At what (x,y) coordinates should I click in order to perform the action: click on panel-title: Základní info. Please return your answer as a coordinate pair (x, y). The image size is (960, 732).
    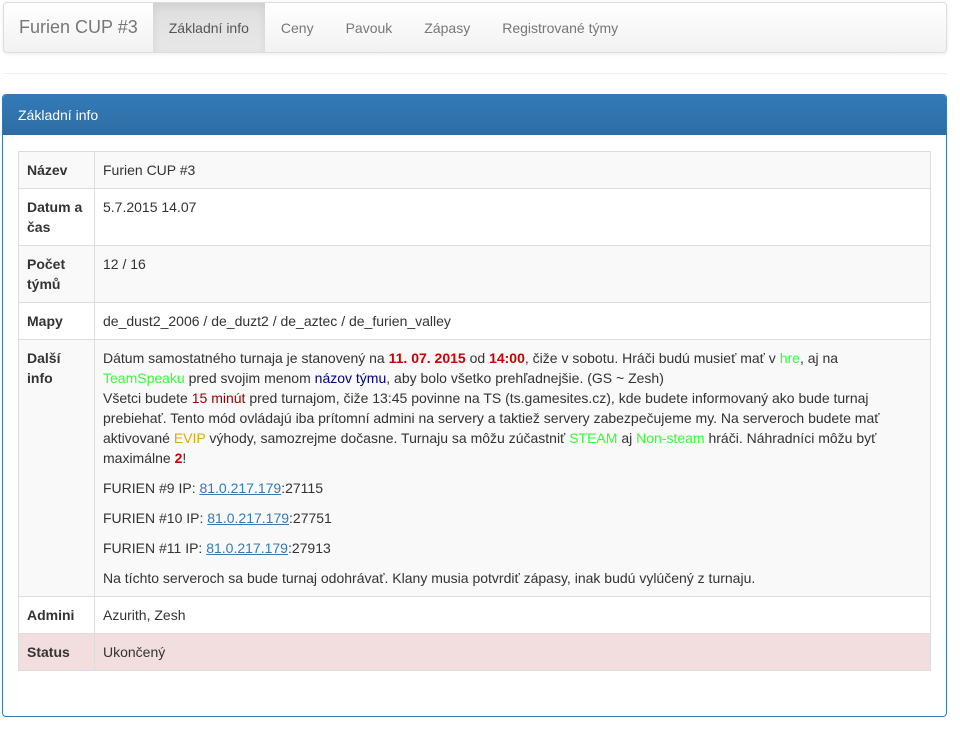
    Looking at the image, I should click on (474, 115).